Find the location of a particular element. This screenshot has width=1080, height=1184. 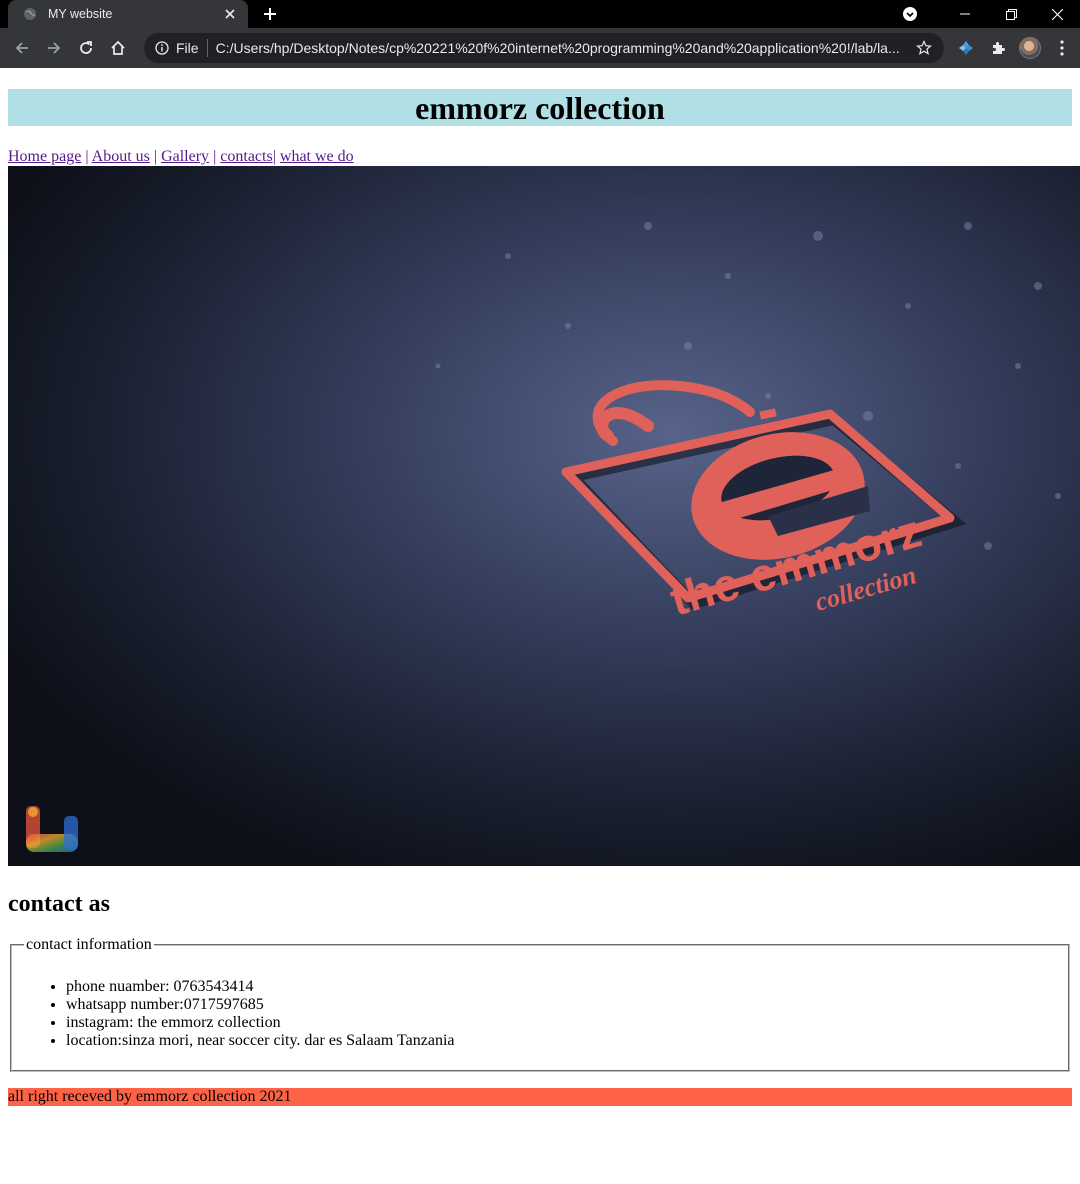

window-controls is located at coordinates (988, 14).